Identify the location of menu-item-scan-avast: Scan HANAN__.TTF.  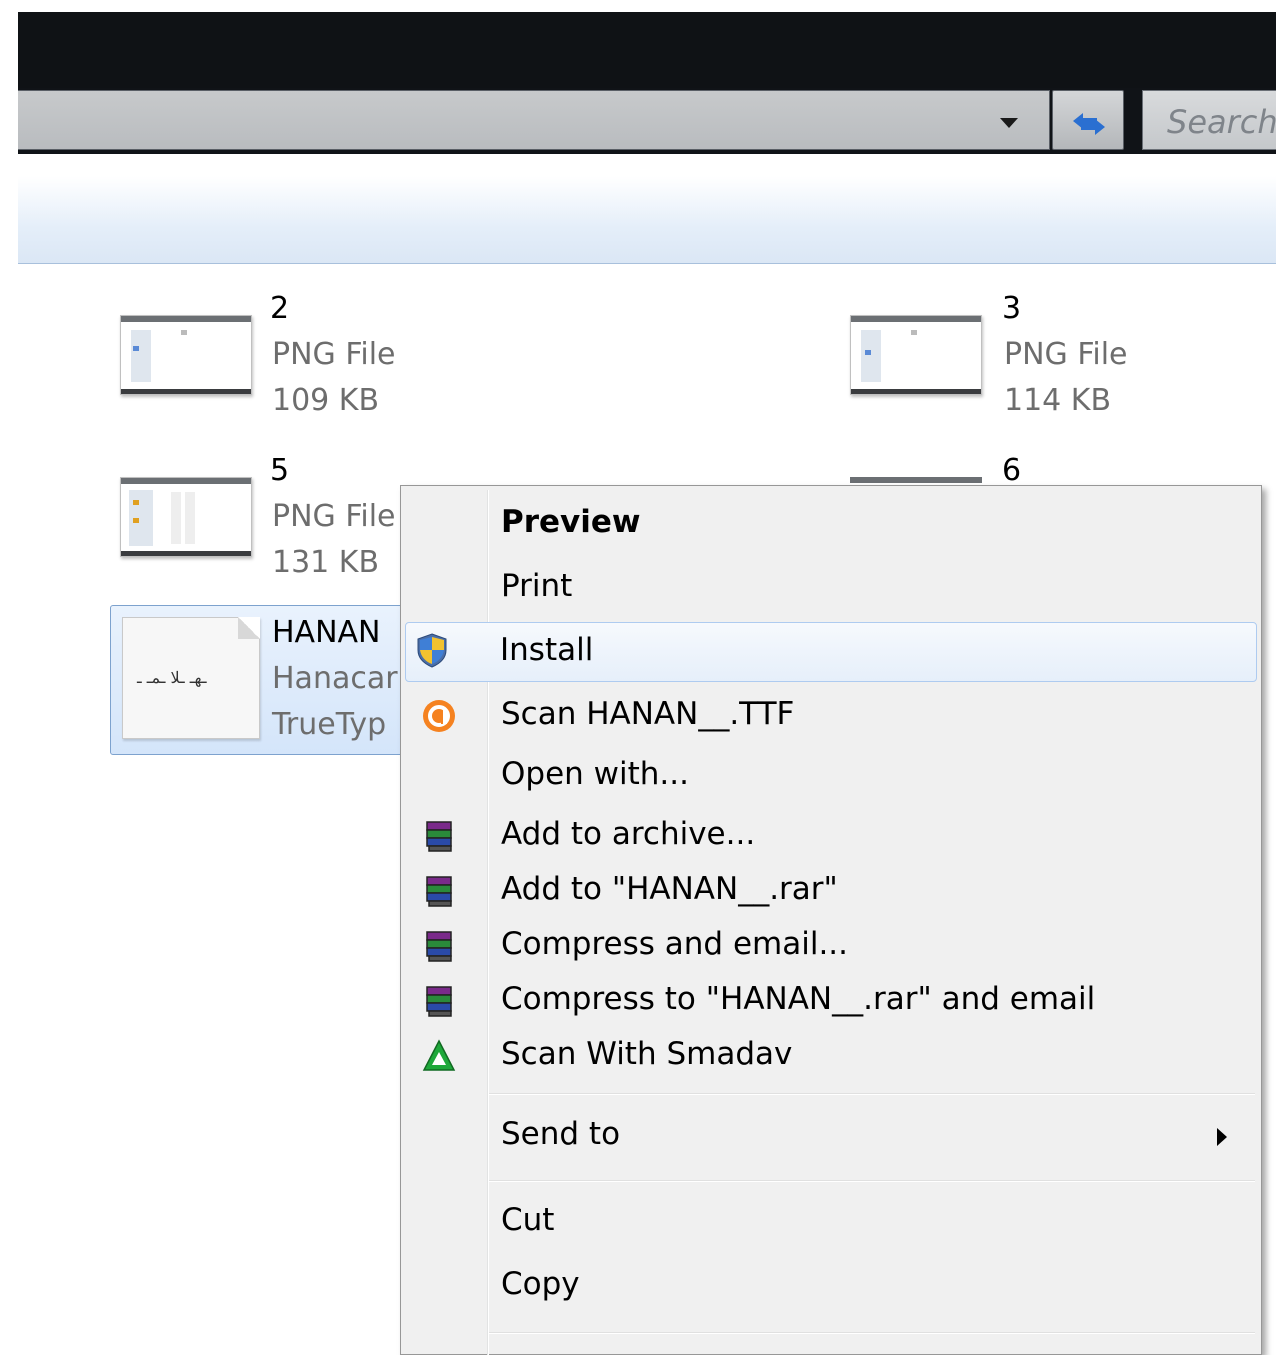
(831, 716).